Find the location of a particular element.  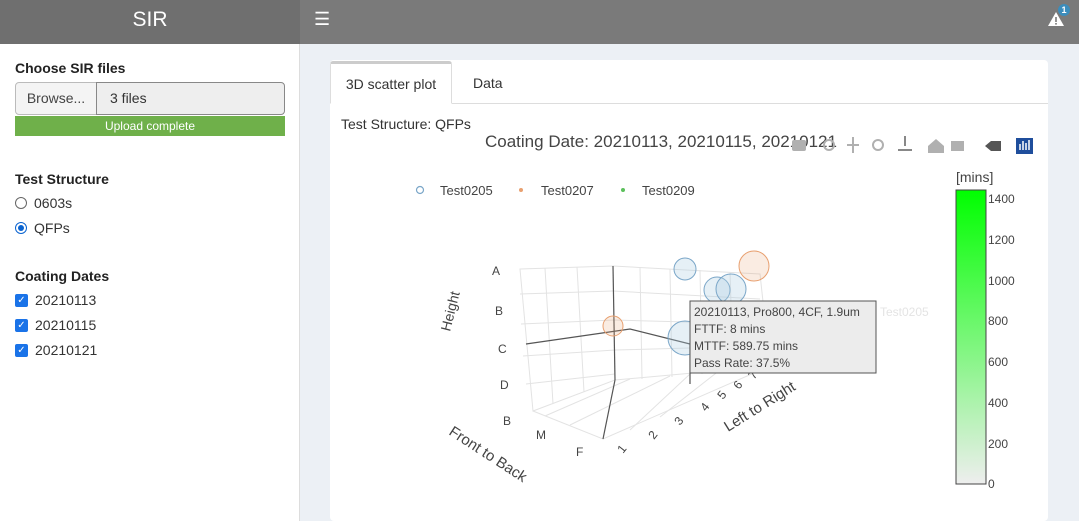

colorbar-tick: 600 is located at coordinates (998, 362).